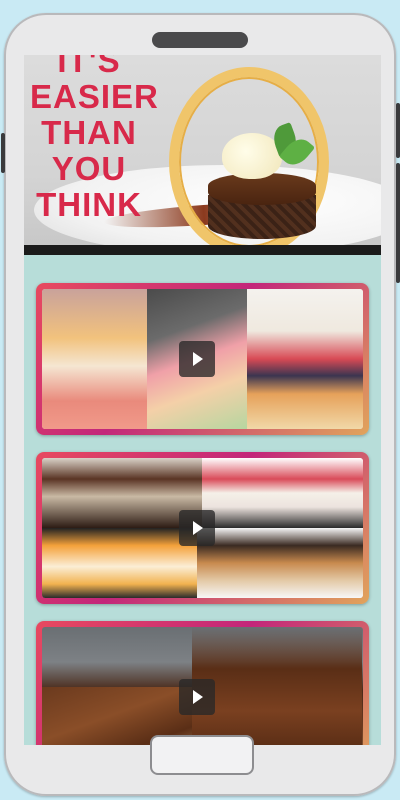  Describe the element at coordinates (398, 130) in the screenshot. I see `volume-button` at that location.